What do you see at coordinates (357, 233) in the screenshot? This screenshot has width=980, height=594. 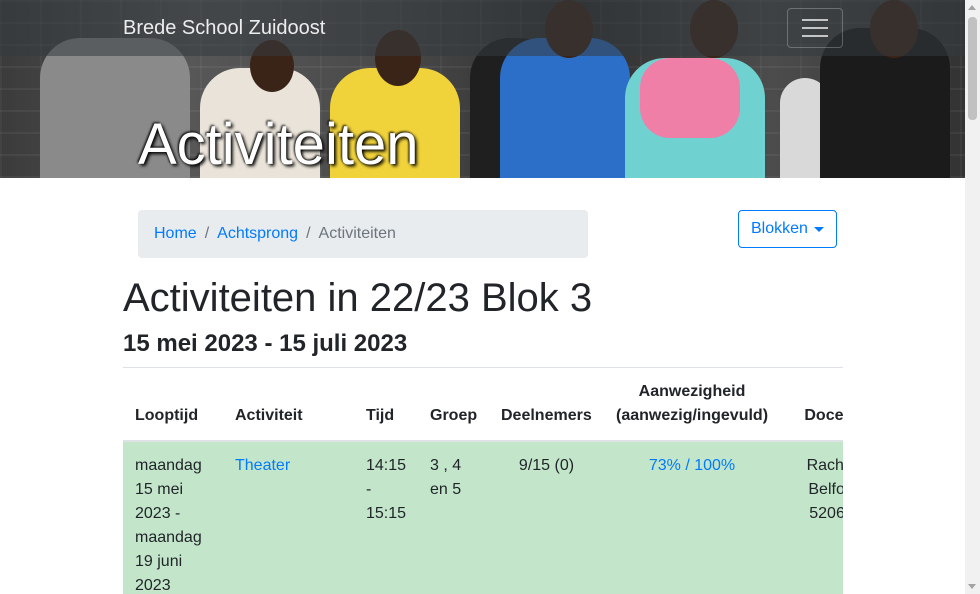 I see `breadcrumb-current: Activiteiten` at bounding box center [357, 233].